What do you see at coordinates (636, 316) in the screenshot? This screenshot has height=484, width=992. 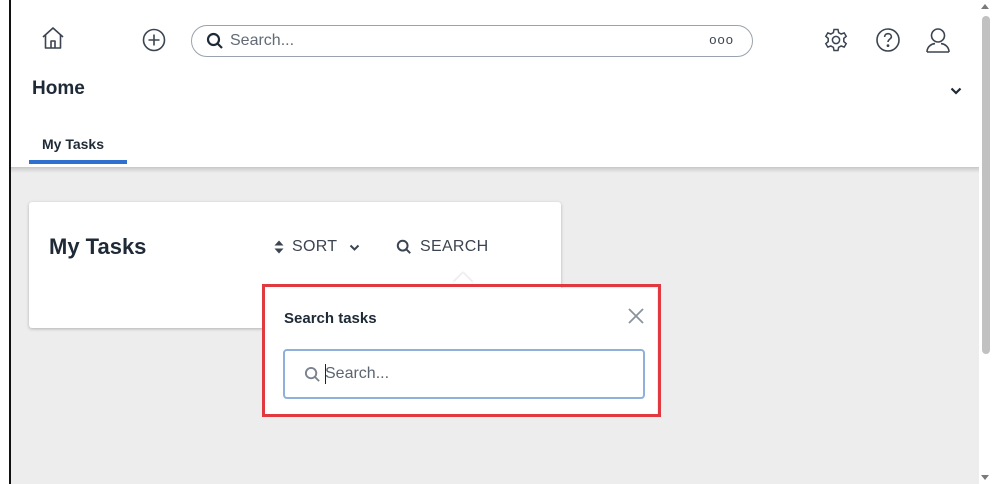 I see `close-icon` at bounding box center [636, 316].